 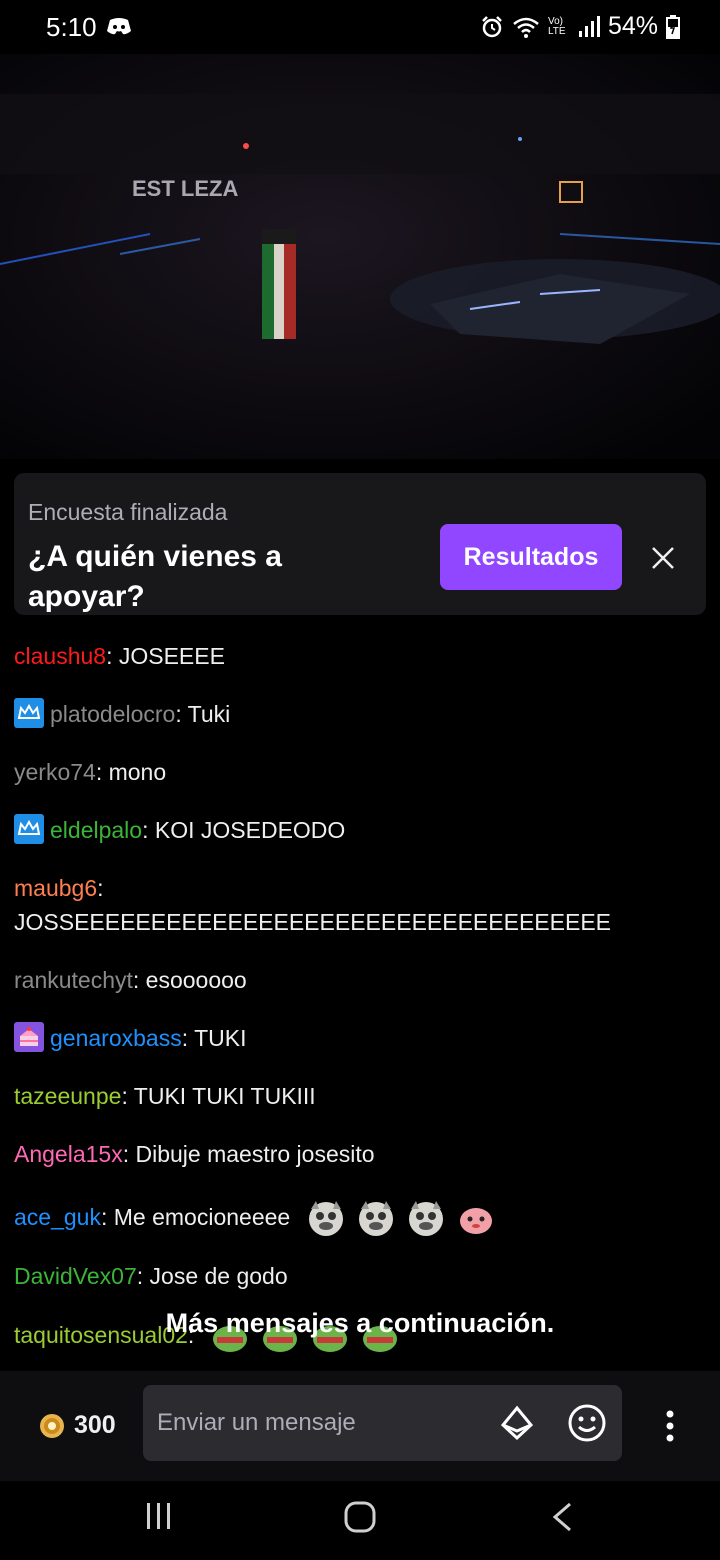 What do you see at coordinates (75, 1276) in the screenshot?
I see `chat-username: DavidVex07` at bounding box center [75, 1276].